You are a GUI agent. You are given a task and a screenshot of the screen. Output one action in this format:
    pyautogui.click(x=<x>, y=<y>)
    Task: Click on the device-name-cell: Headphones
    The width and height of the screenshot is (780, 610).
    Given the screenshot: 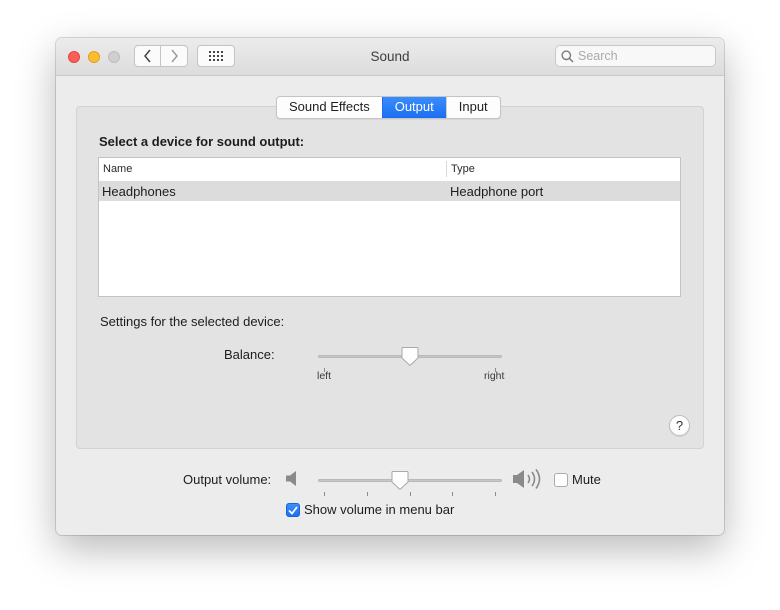 What is the action you would take?
    pyautogui.click(x=139, y=191)
    